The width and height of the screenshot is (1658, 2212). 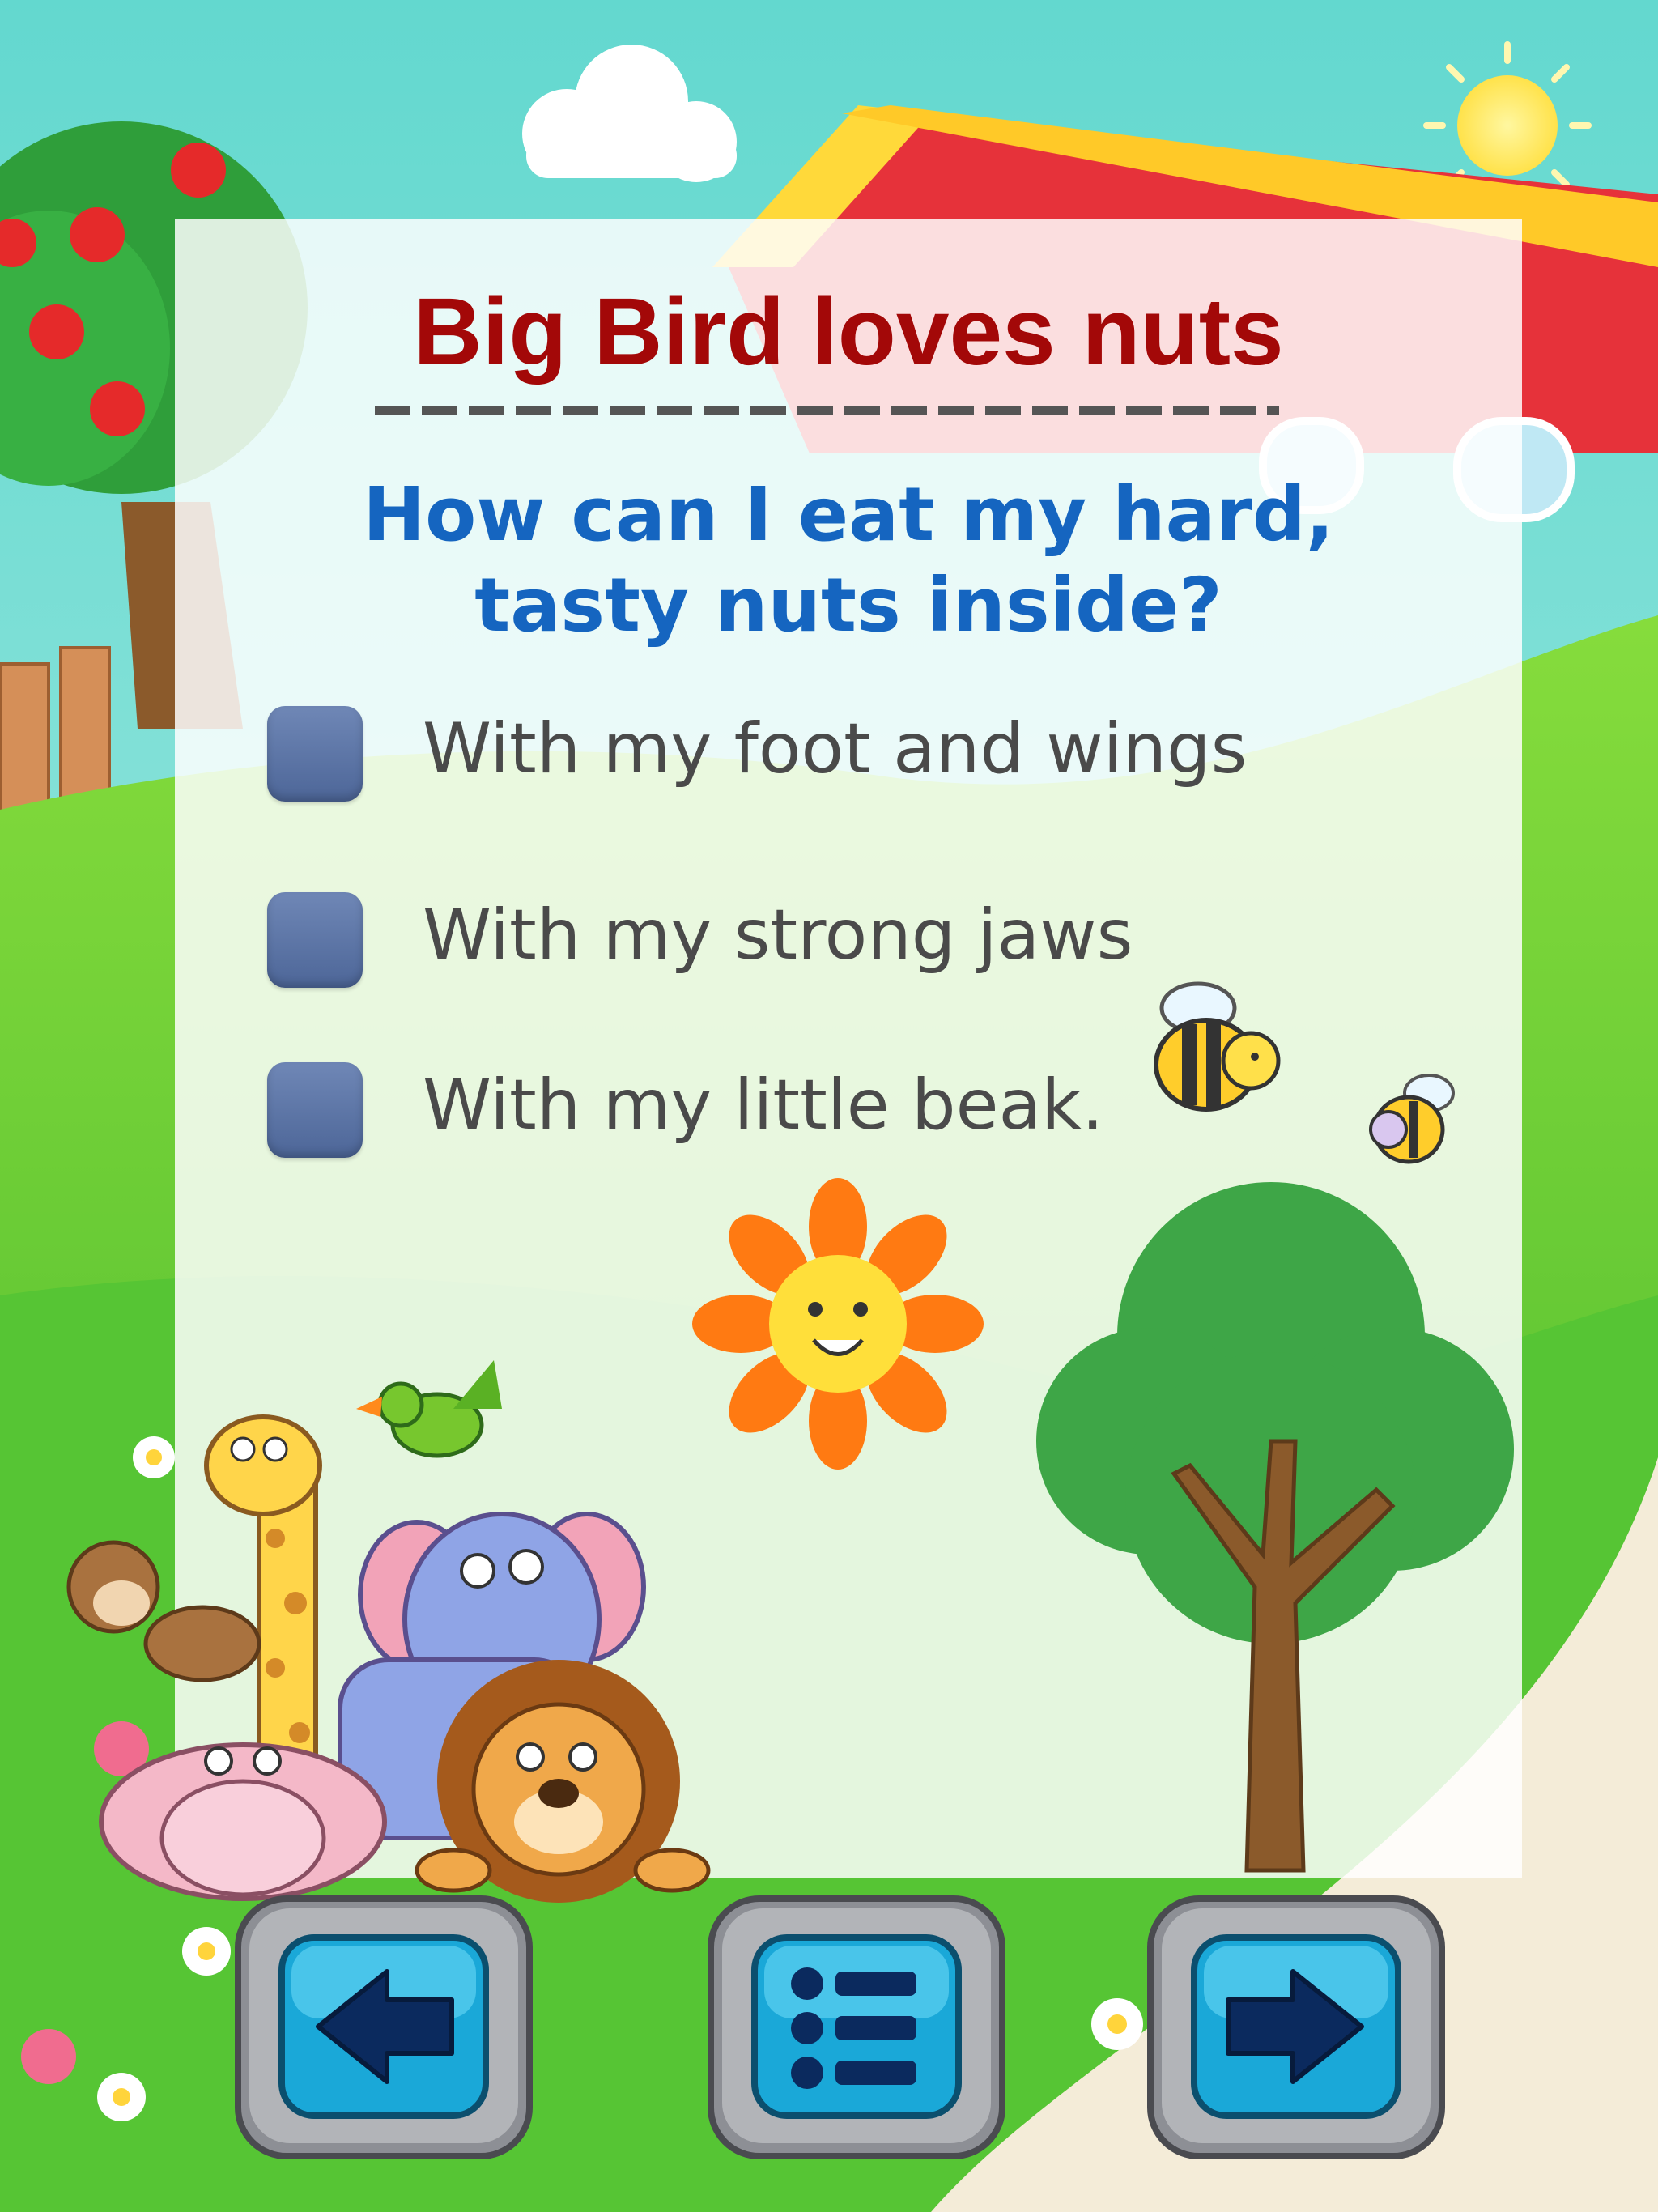 What do you see at coordinates (1412, 1119) in the screenshot?
I see `small-bee-icon` at bounding box center [1412, 1119].